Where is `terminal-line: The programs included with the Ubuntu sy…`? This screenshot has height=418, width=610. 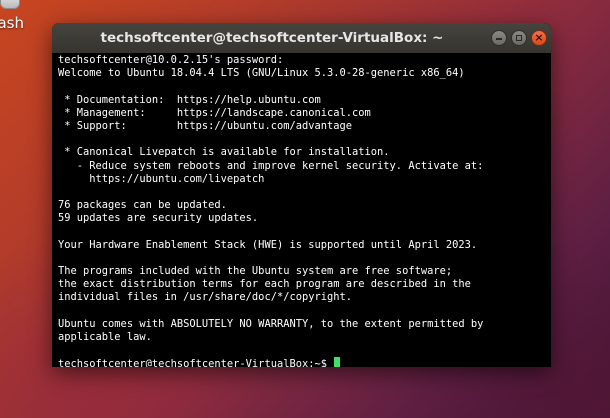 terminal-line: The programs included with the Ubuntu sy… is located at coordinates (255, 271).